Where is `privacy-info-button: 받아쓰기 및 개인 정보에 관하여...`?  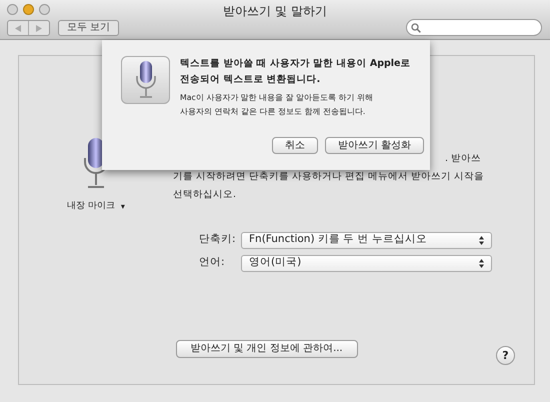
privacy-info-button: 받아쓰기 및 개인 정보에 관하여... is located at coordinates (267, 349).